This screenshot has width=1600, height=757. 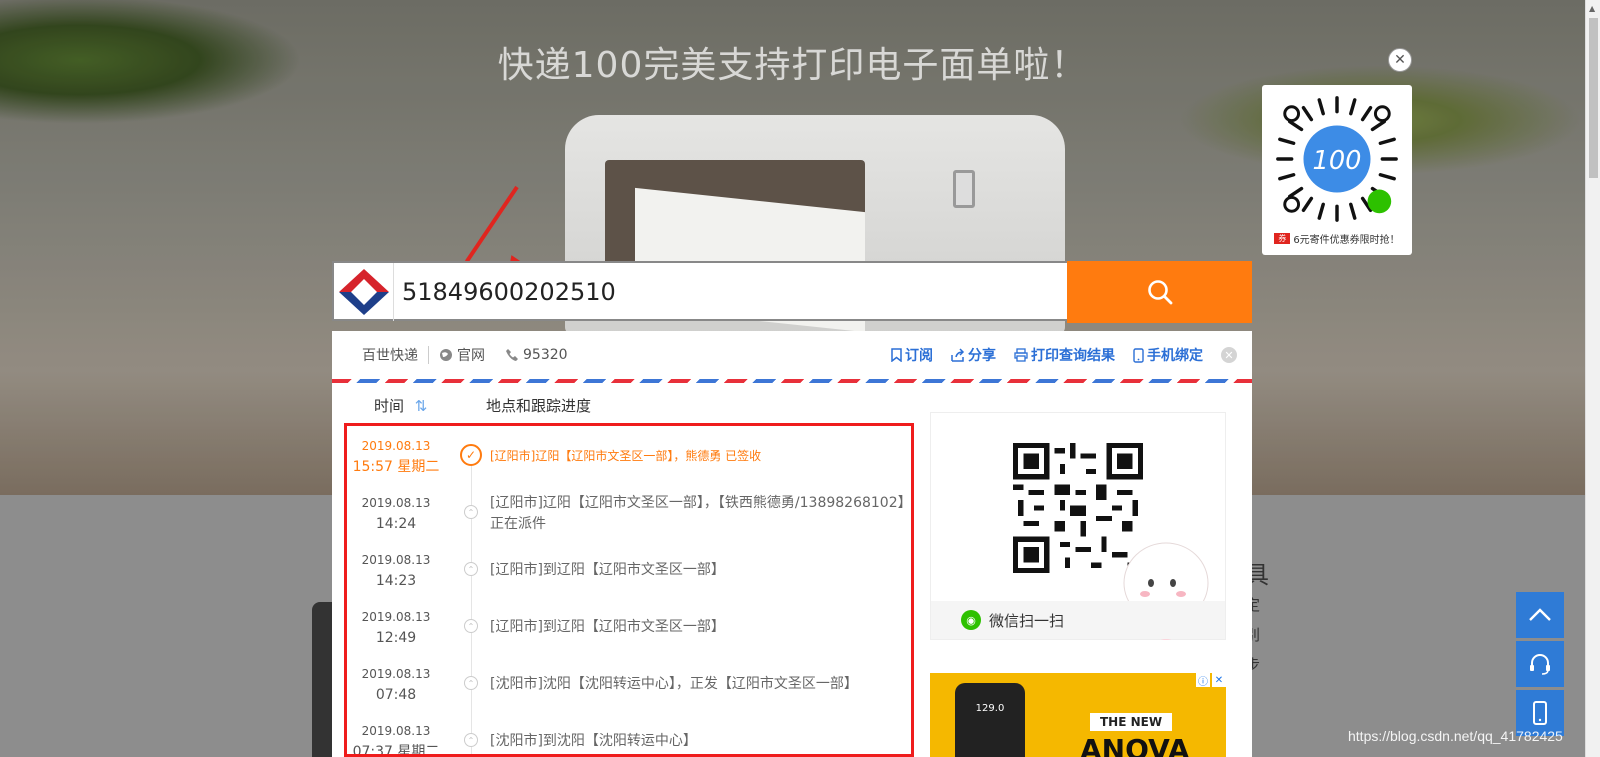 I want to click on row-timestamp: 2019.08.13 07:48, so click(x=396, y=685).